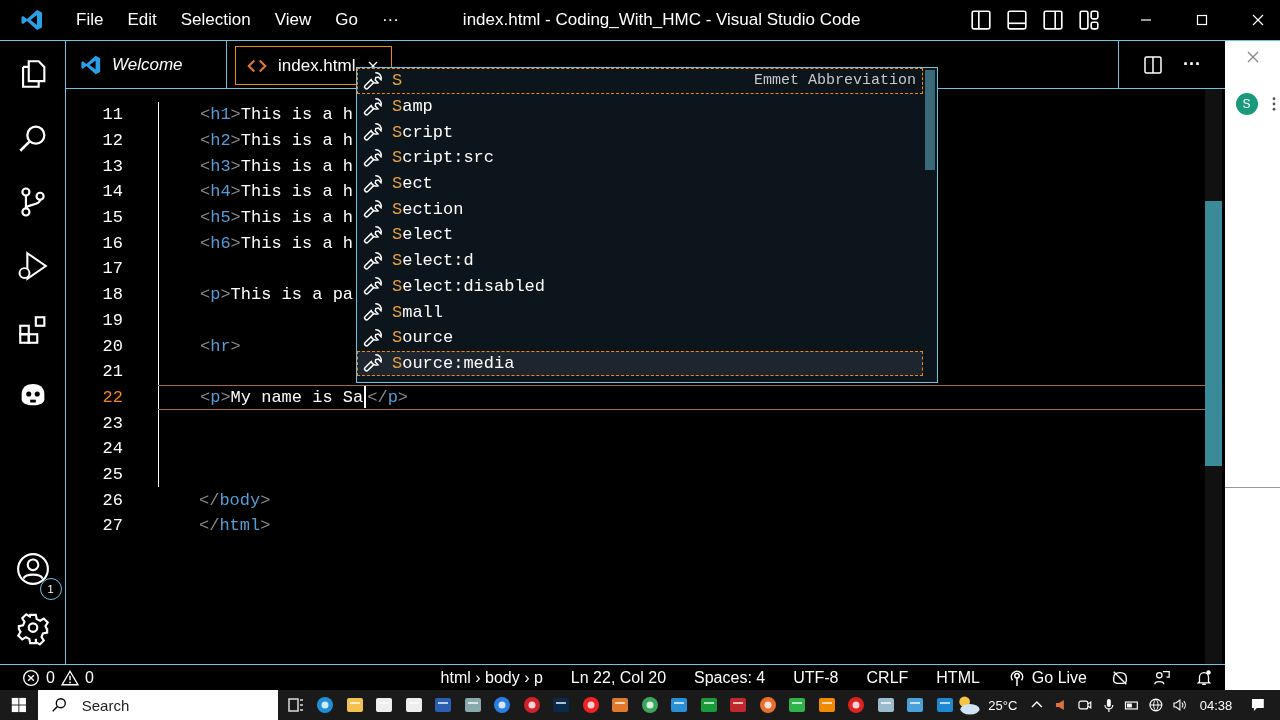  Describe the element at coordinates (112, 218) in the screenshot. I see `line-number: 15` at that location.